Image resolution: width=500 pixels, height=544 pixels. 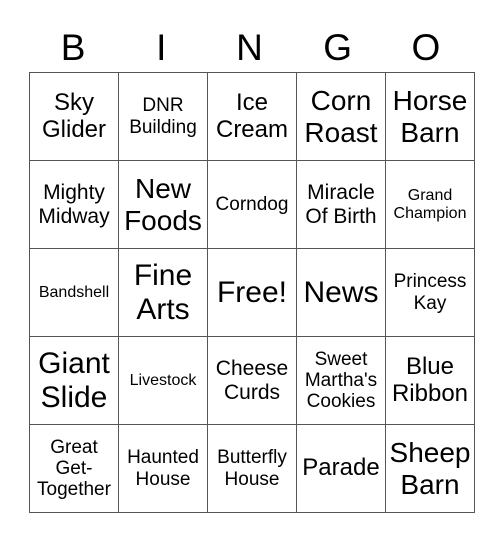 I want to click on bingo-cell: New Foods, so click(x=163, y=204).